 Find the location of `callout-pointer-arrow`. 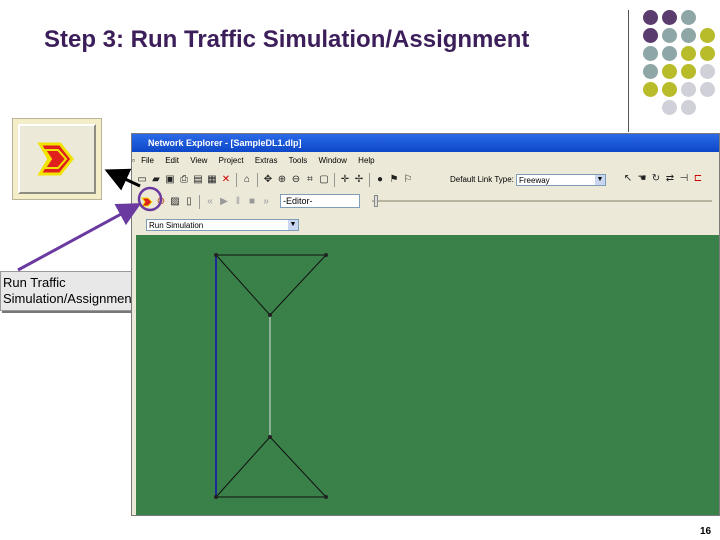

callout-pointer-arrow is located at coordinates (79, 237).